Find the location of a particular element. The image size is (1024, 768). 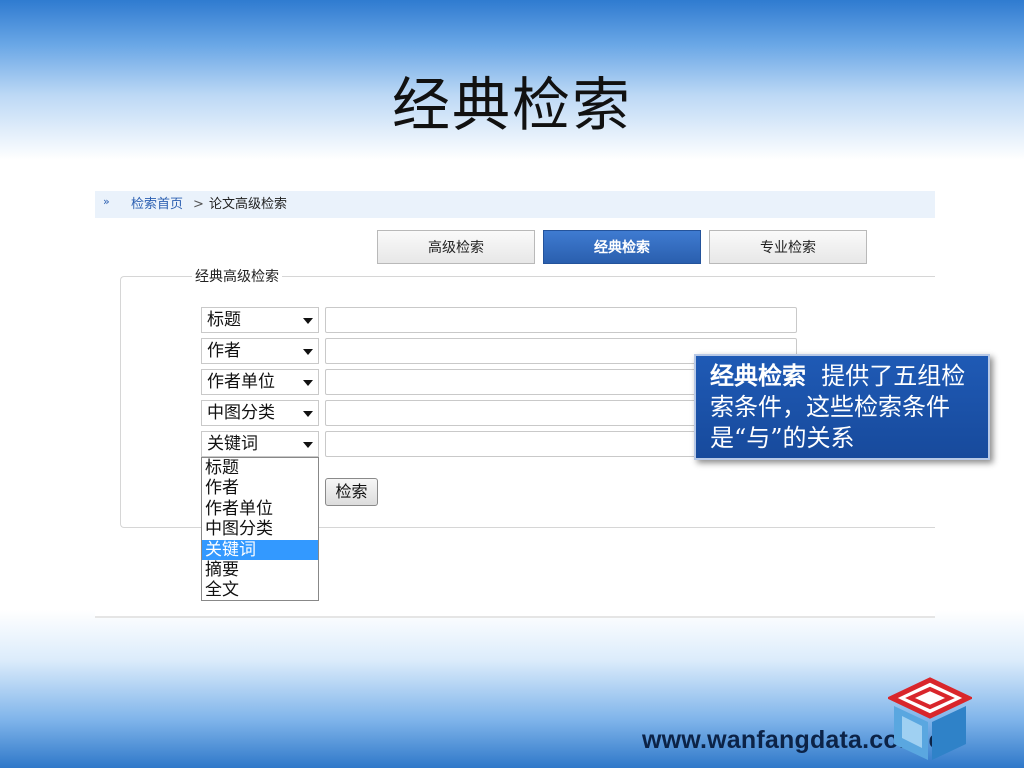

dropdown-option: 作者单位 is located at coordinates (260, 509).